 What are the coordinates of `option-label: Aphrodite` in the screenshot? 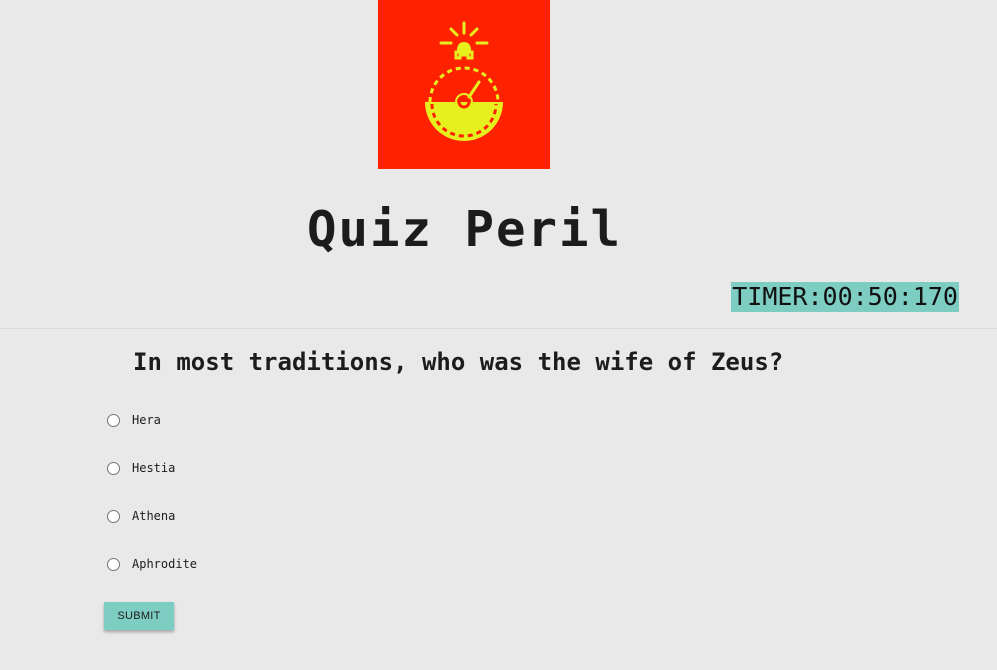 It's located at (165, 564).